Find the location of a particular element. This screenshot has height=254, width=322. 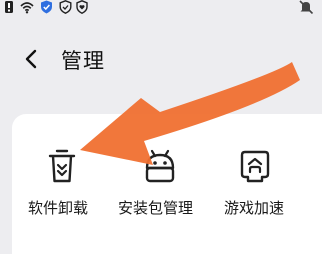

back-button is located at coordinates (31, 59).